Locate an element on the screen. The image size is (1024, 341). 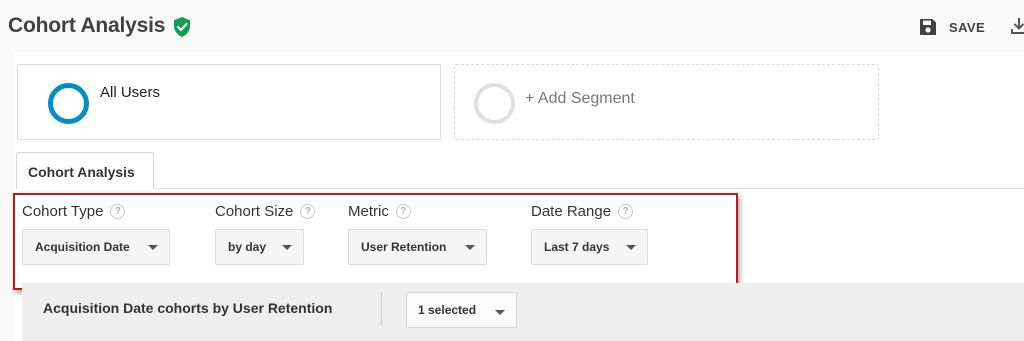
selection-value: 1 selected is located at coordinates (447, 310).